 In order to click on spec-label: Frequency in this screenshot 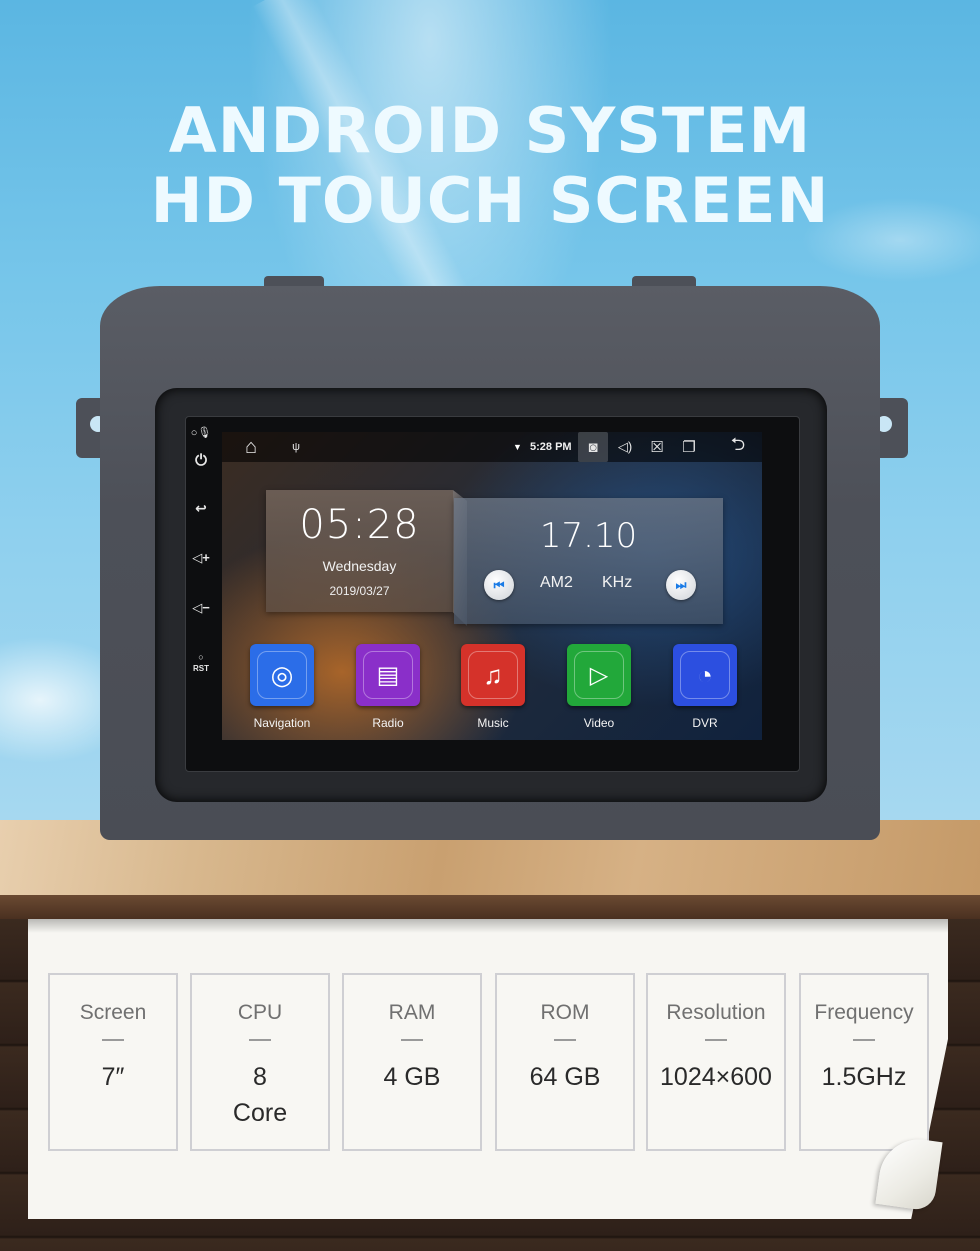, I will do `click(864, 1012)`.